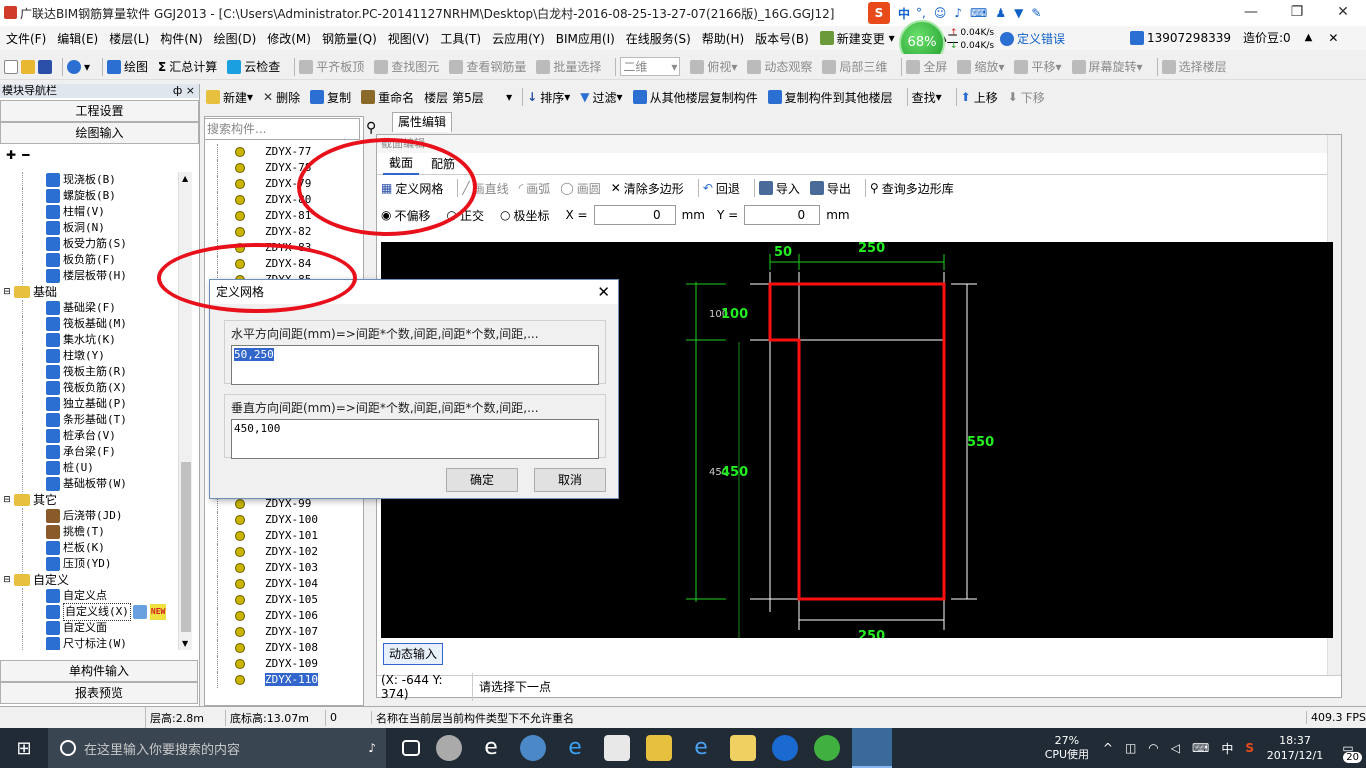 This screenshot has height=768, width=1366. Describe the element at coordinates (89, 340) in the screenshot. I see `tree-item: 集水坑(K)` at that location.